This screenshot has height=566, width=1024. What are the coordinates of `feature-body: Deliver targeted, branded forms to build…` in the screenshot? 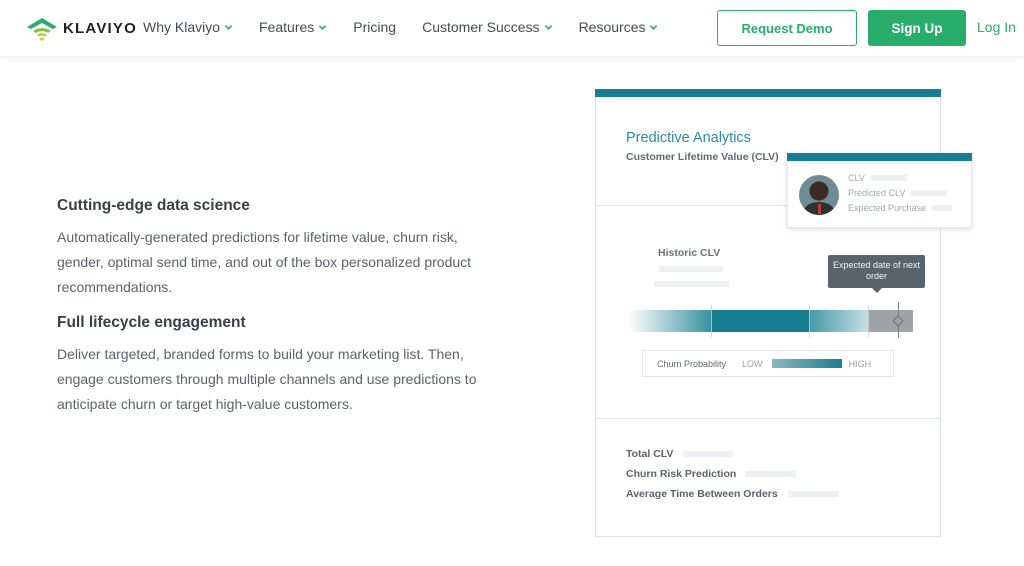 It's located at (267, 379).